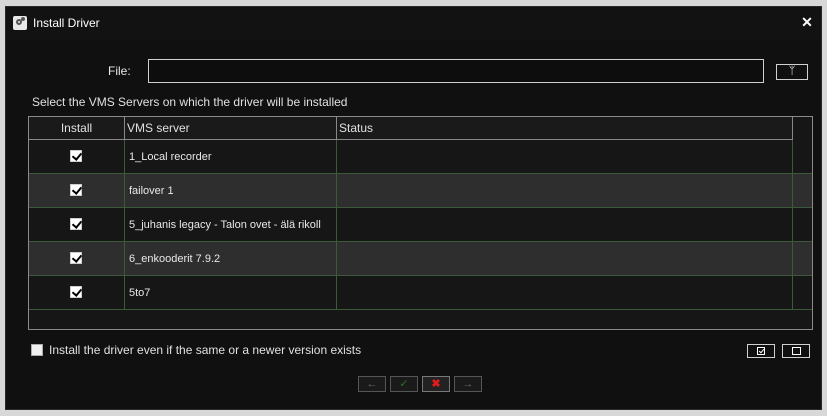  What do you see at coordinates (20, 23) in the screenshot?
I see `gears-icon` at bounding box center [20, 23].